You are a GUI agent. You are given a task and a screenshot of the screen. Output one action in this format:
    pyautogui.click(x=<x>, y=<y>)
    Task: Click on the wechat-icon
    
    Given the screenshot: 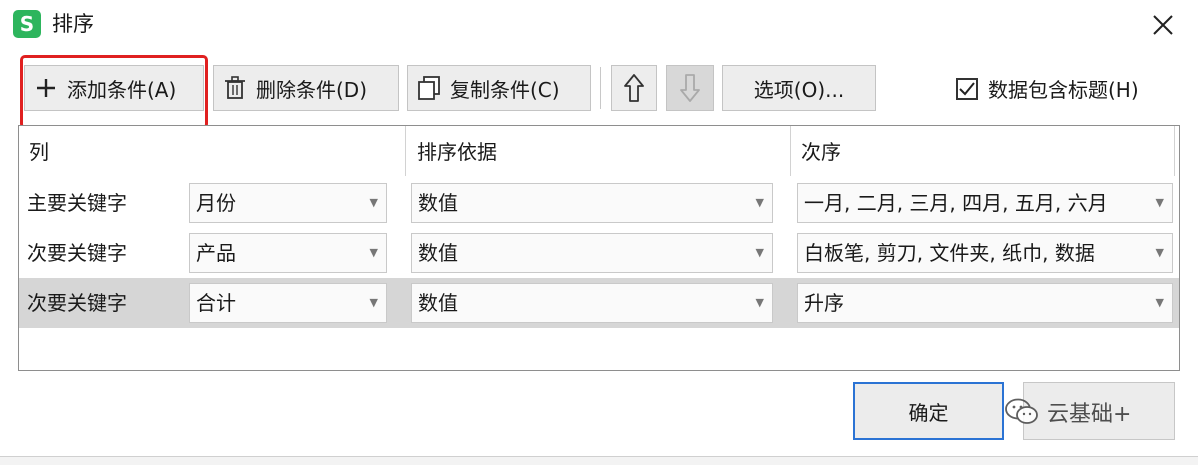 What is the action you would take?
    pyautogui.click(x=1021, y=411)
    